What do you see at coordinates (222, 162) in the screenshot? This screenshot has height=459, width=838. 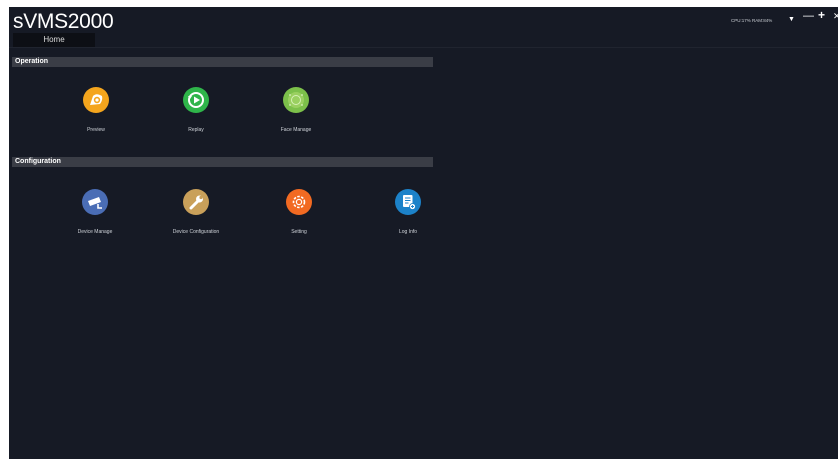 I see `section-configuration: Configuration` at bounding box center [222, 162].